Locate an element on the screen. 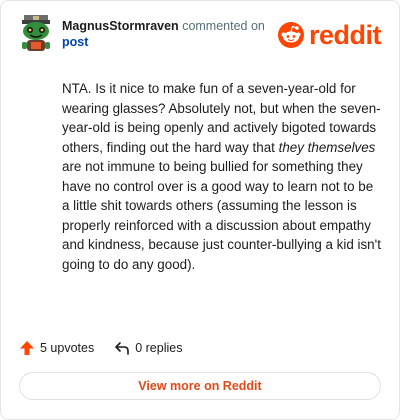 Image resolution: width=400 pixels, height=420 pixels. replies-button: 0 replies is located at coordinates (148, 348).